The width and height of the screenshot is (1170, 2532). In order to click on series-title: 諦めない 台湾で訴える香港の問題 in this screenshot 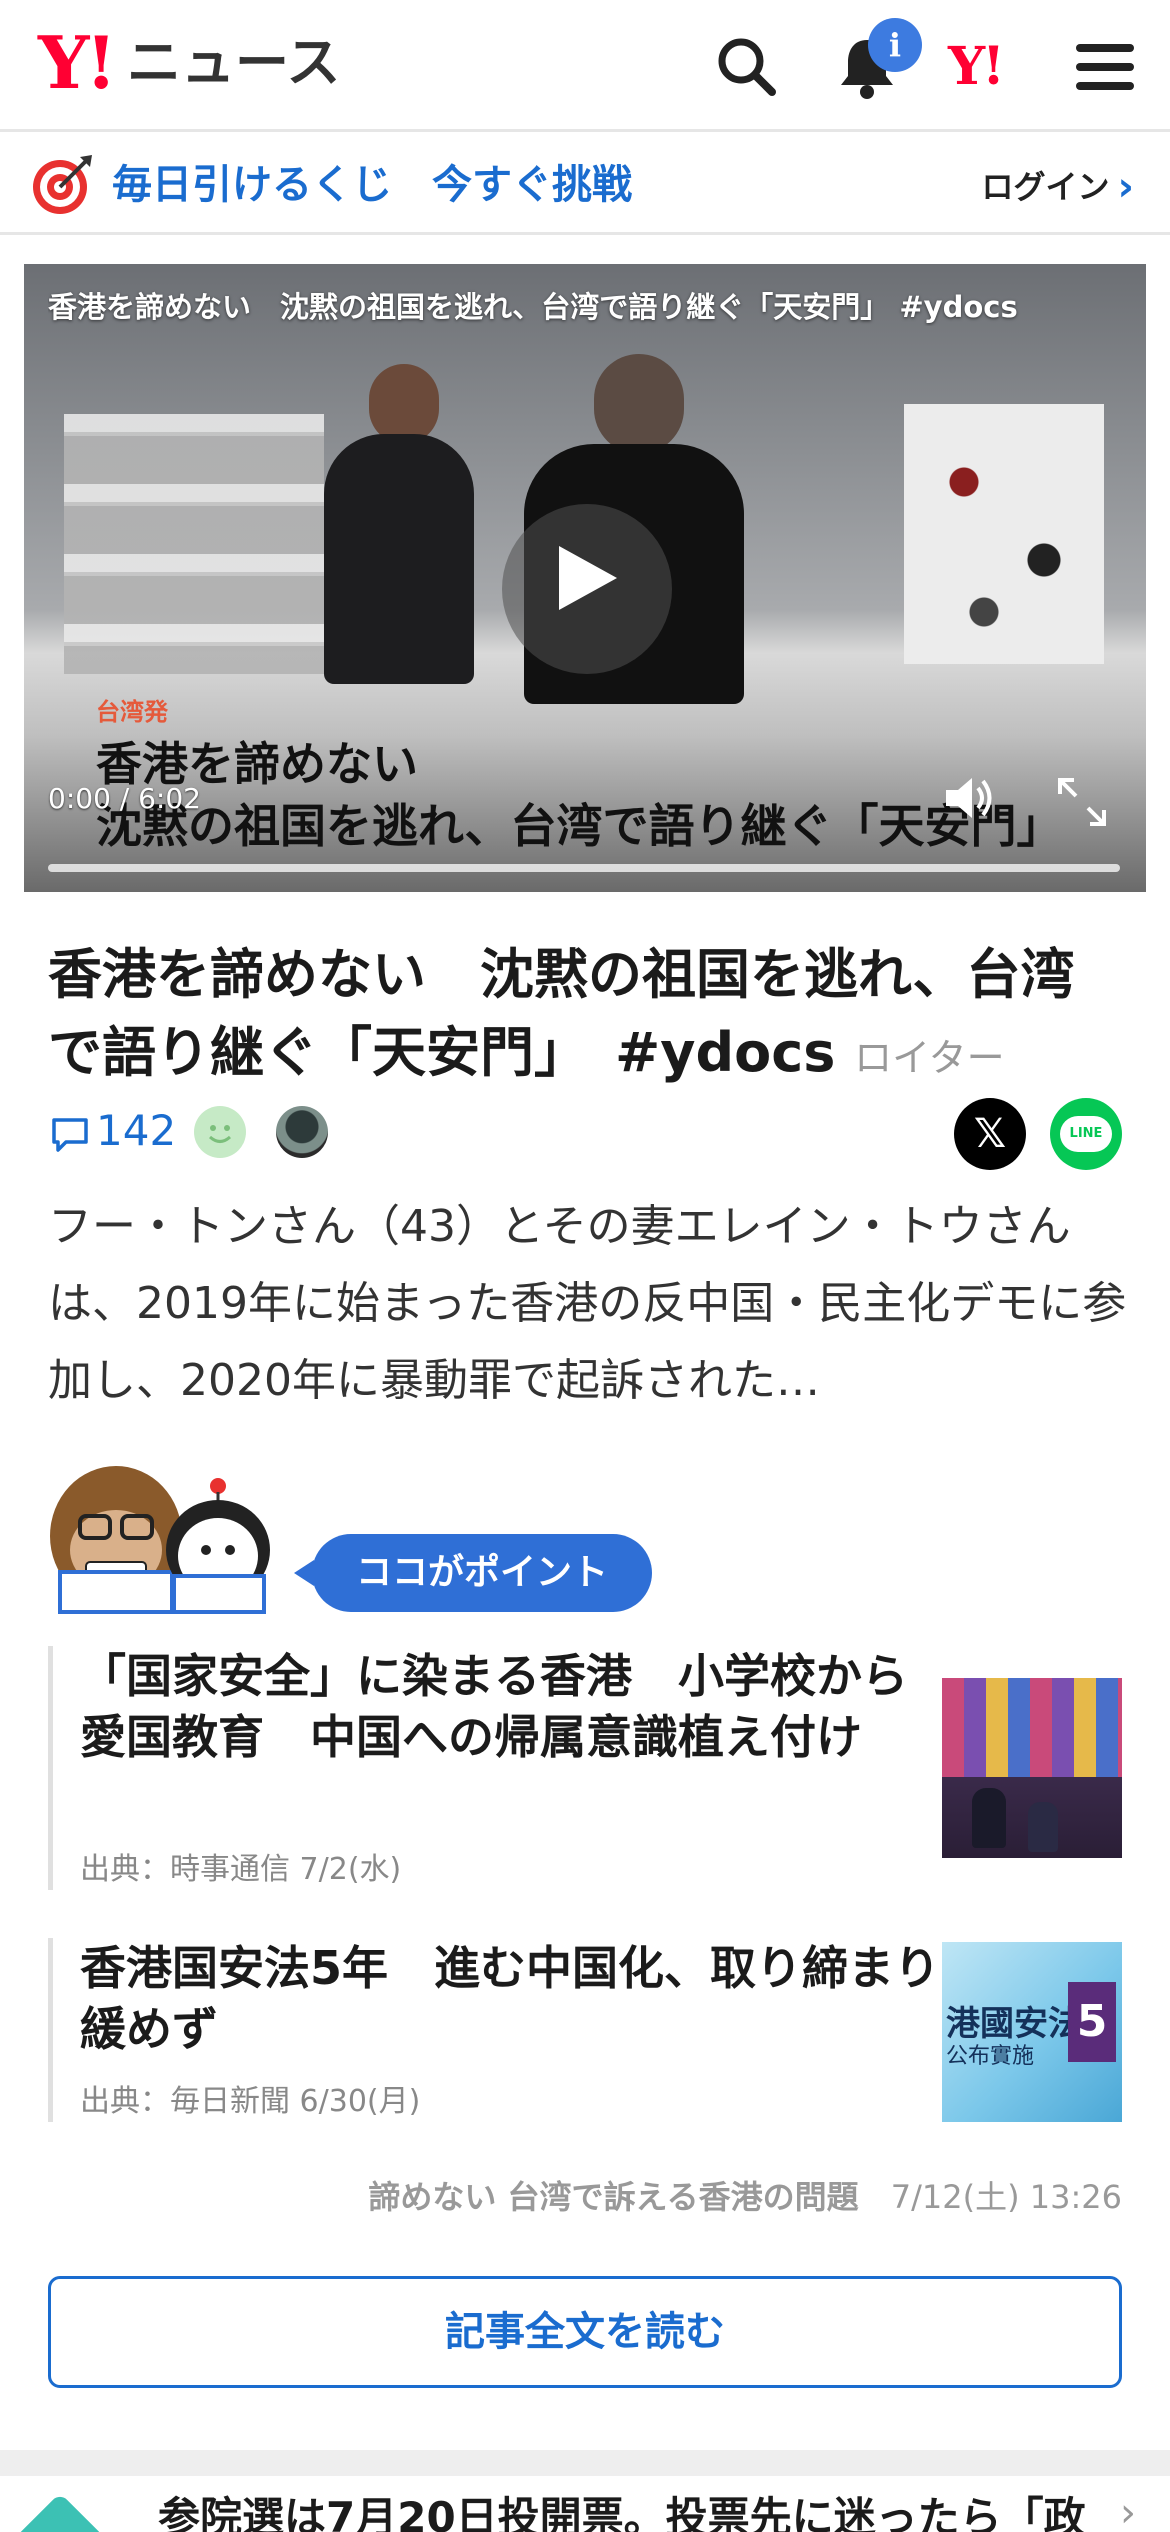, I will do `click(613, 2197)`.